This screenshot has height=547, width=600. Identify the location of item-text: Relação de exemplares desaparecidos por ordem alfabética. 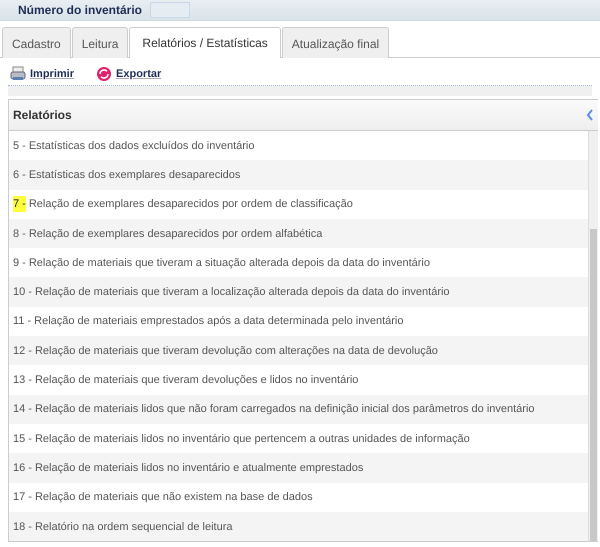
(175, 234).